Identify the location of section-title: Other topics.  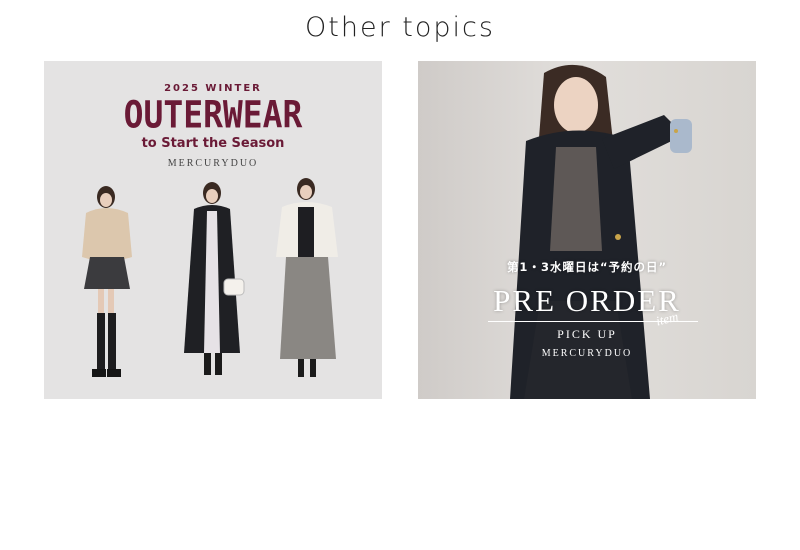
(400, 27).